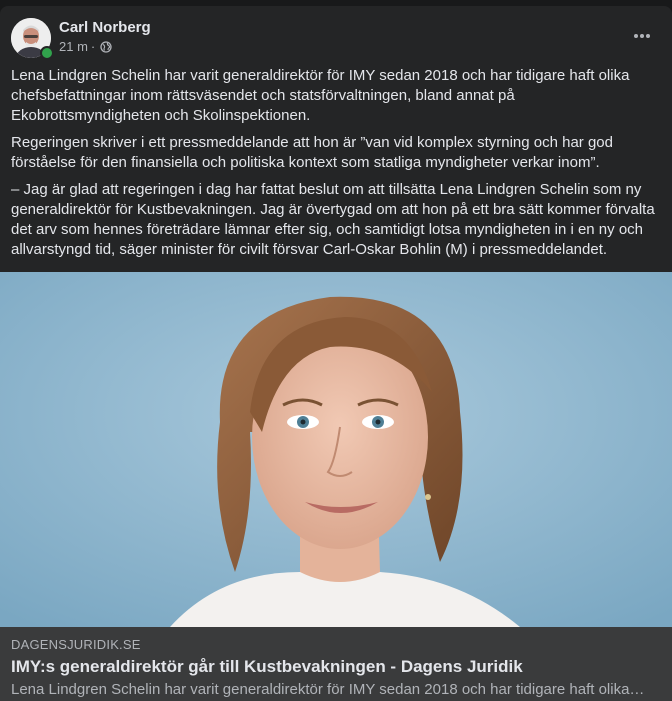 The width and height of the screenshot is (672, 701). I want to click on more-icon, so click(642, 36).